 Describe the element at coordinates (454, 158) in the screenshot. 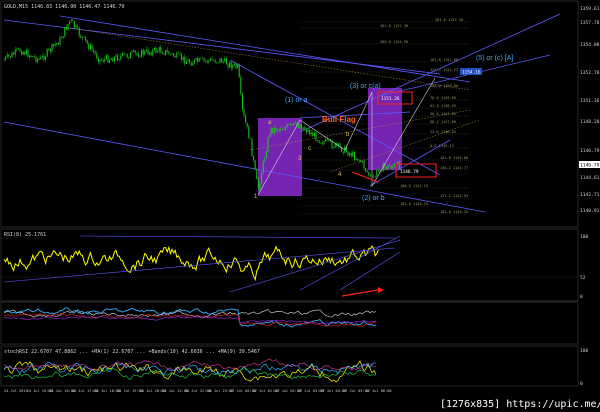

I see `fib-level-label: 161.8 1145.06` at that location.